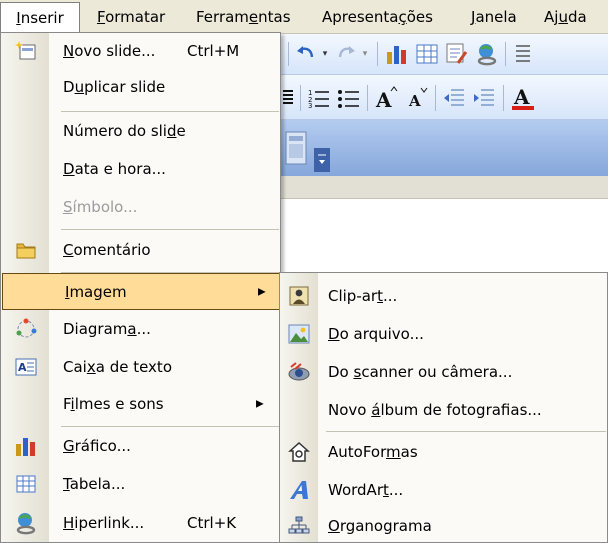  I want to click on undo-dropdown-icon: ▾, so click(325, 54).